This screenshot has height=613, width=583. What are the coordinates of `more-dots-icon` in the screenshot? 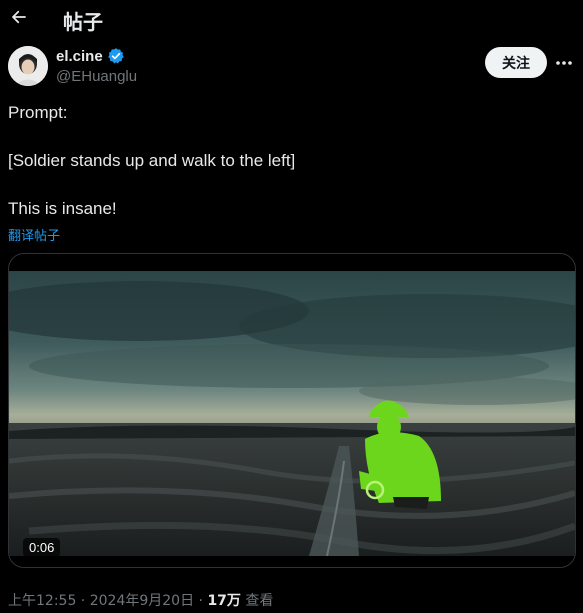 It's located at (564, 63).